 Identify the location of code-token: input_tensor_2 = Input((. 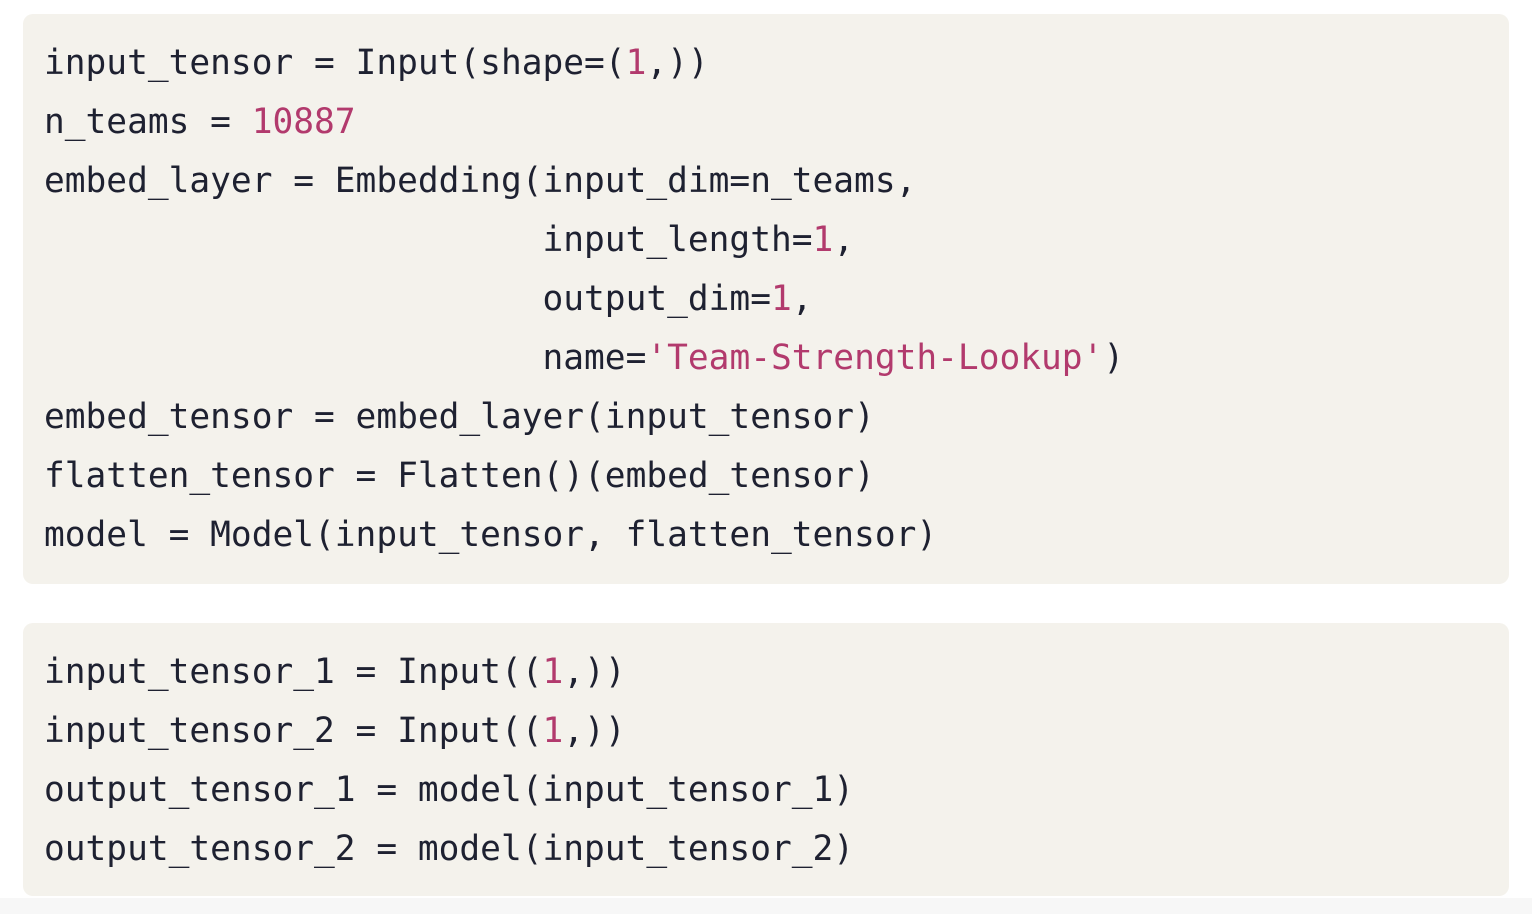
(293, 731).